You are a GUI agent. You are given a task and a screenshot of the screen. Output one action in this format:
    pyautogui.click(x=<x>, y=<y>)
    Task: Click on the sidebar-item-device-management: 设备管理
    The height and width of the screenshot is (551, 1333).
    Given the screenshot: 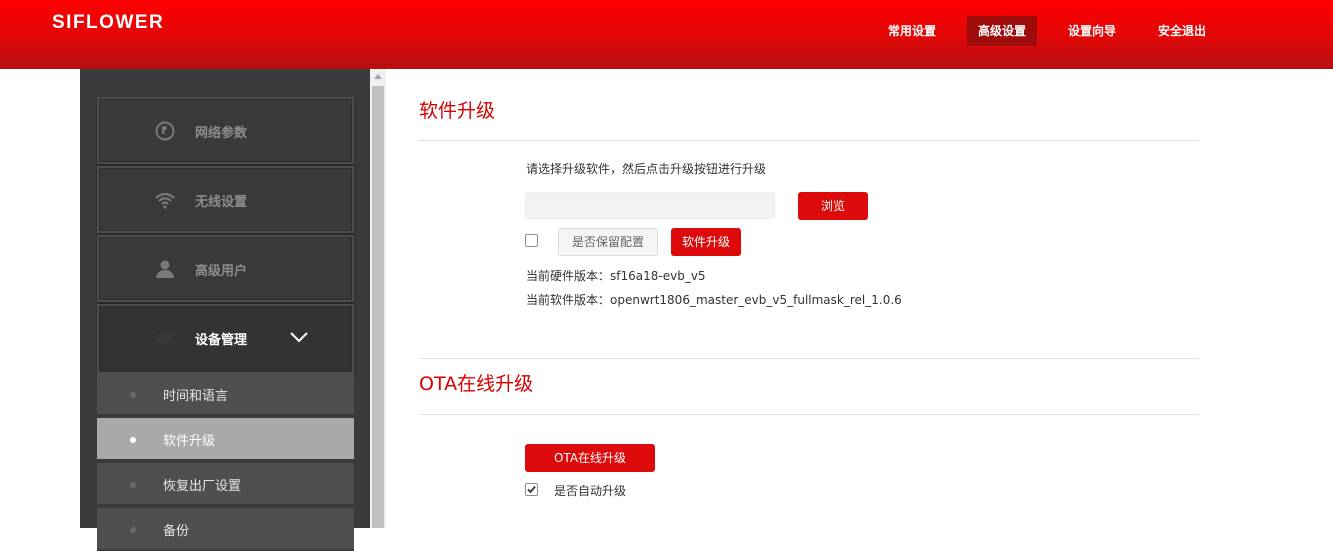 What is the action you would take?
    pyautogui.click(x=225, y=339)
    